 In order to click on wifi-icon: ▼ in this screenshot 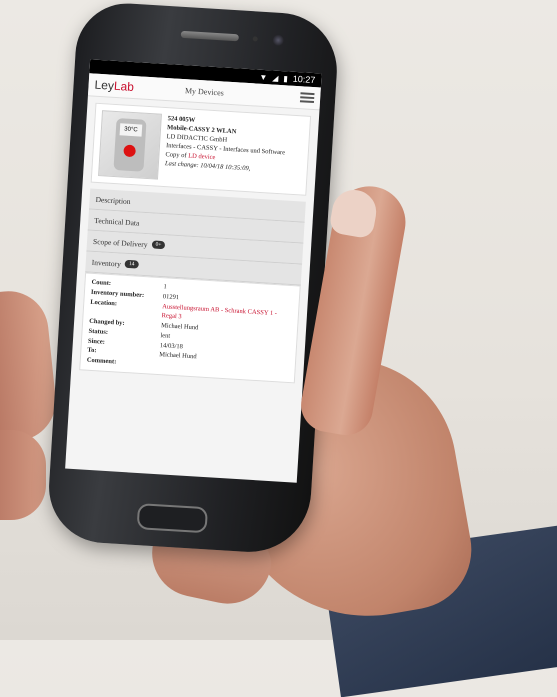, I will do `click(263, 77)`.